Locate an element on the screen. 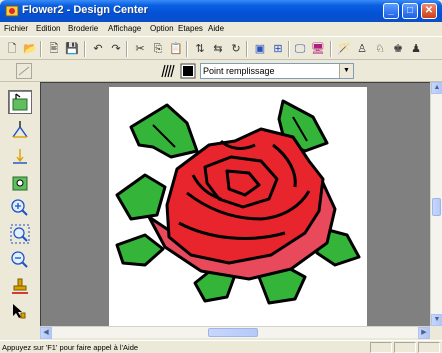 The height and width of the screenshot is (353, 442). monitor-icon: 🖵 is located at coordinates (300, 49).